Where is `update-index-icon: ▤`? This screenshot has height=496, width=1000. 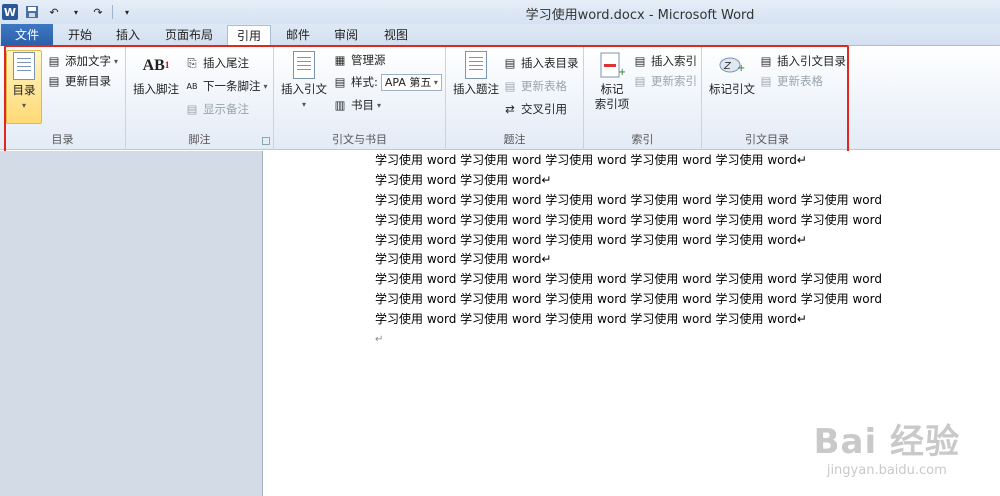
update-index-icon: ▤ is located at coordinates (640, 81).